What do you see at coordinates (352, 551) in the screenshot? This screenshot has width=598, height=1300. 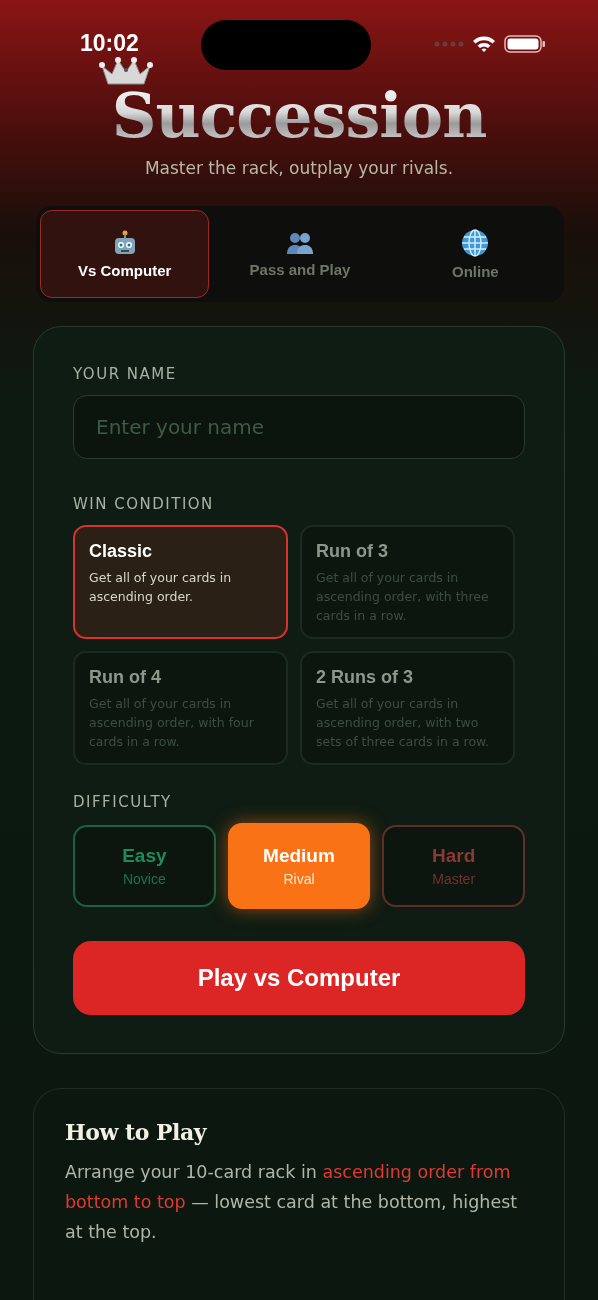 I see `option-title: Run of 3` at bounding box center [352, 551].